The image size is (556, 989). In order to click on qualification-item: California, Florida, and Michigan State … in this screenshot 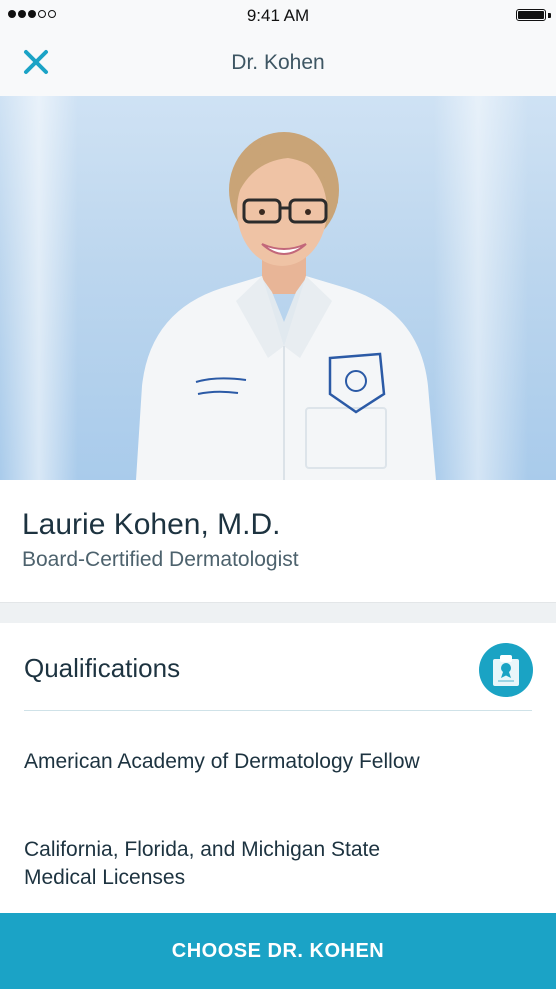, I will do `click(202, 863)`.